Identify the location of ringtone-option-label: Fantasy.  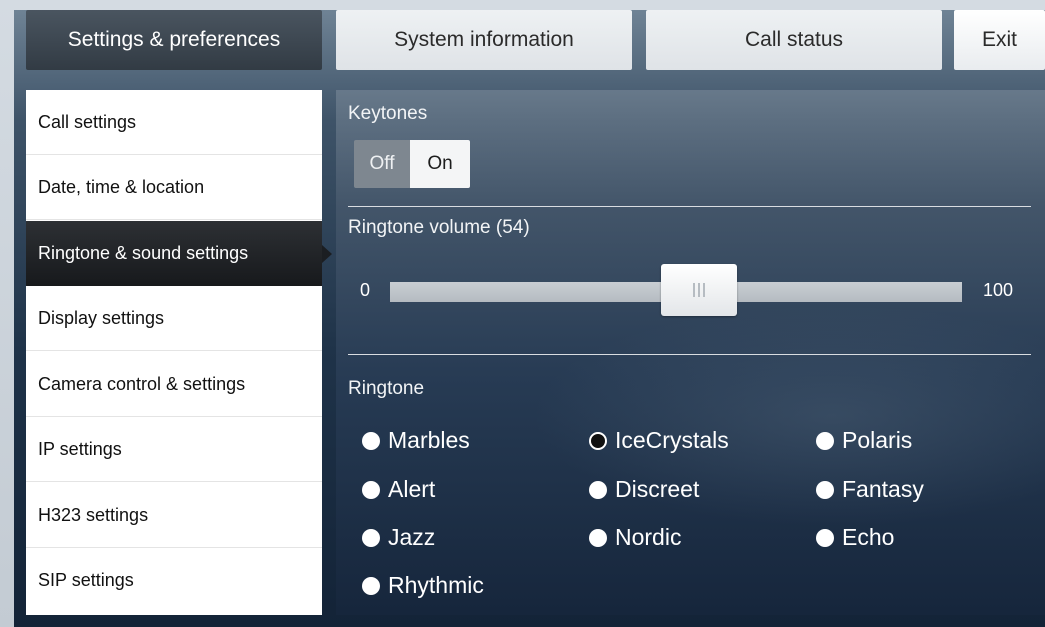
(883, 489).